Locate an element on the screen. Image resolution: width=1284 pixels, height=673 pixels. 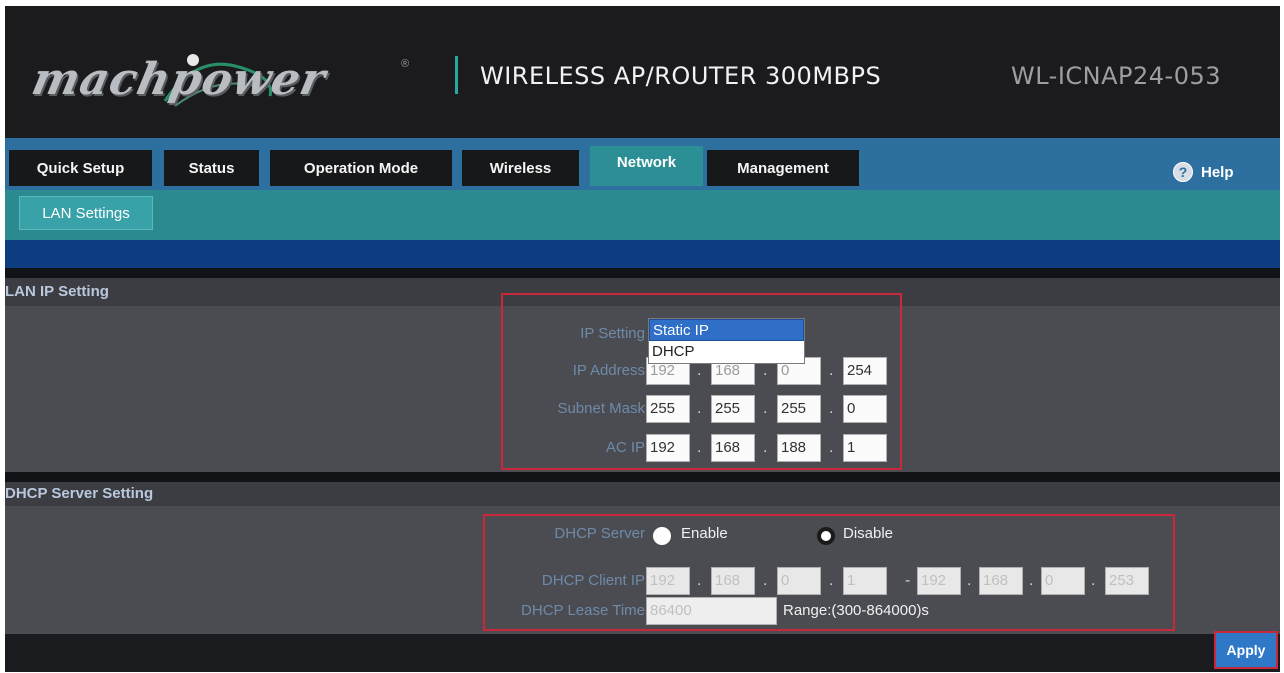
footer-bar is located at coordinates (642, 653).